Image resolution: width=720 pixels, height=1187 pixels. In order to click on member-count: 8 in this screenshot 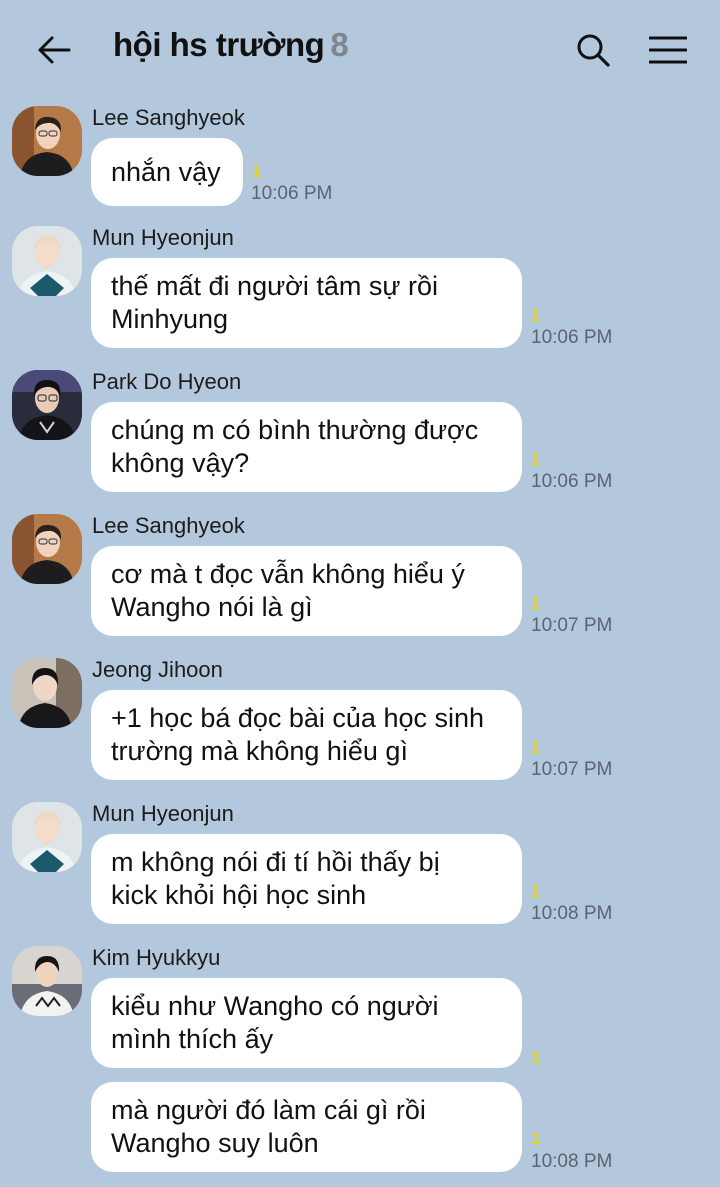, I will do `click(339, 44)`.